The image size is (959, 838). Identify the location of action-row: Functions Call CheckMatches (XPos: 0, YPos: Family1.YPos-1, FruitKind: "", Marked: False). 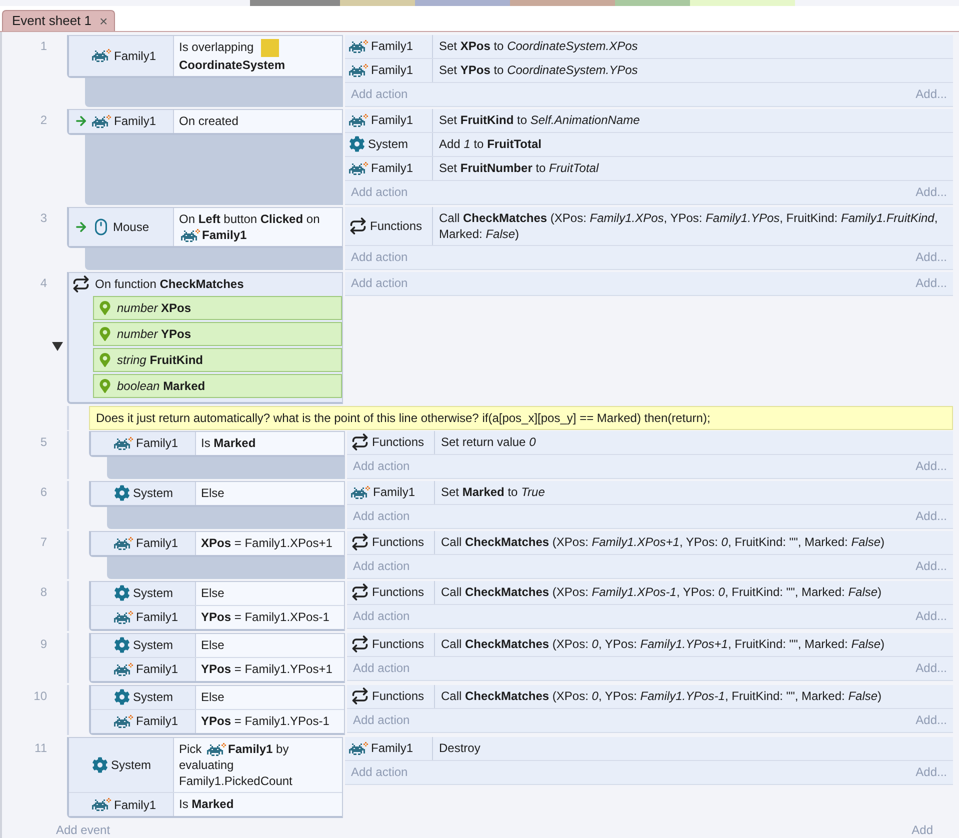
(650, 696).